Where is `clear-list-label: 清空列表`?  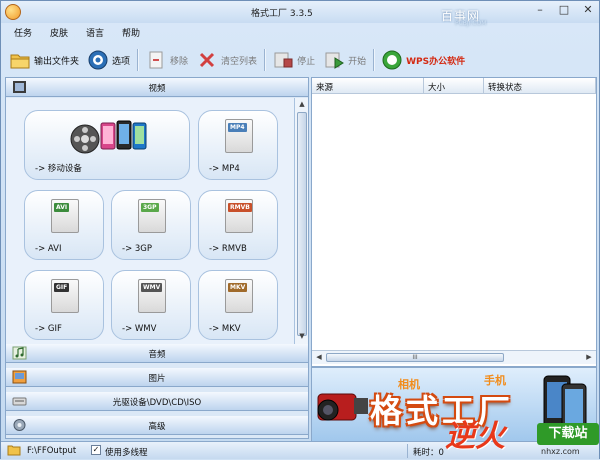
clear-list-label: 清空列表 is located at coordinates (239, 61).